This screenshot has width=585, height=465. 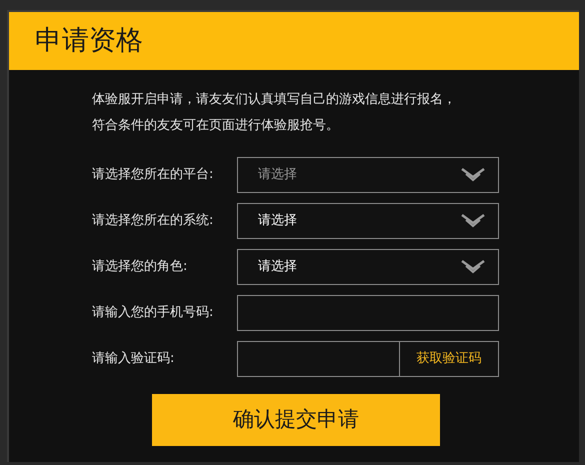 I want to click on select-placeholder: 请选择, so click(x=277, y=175).